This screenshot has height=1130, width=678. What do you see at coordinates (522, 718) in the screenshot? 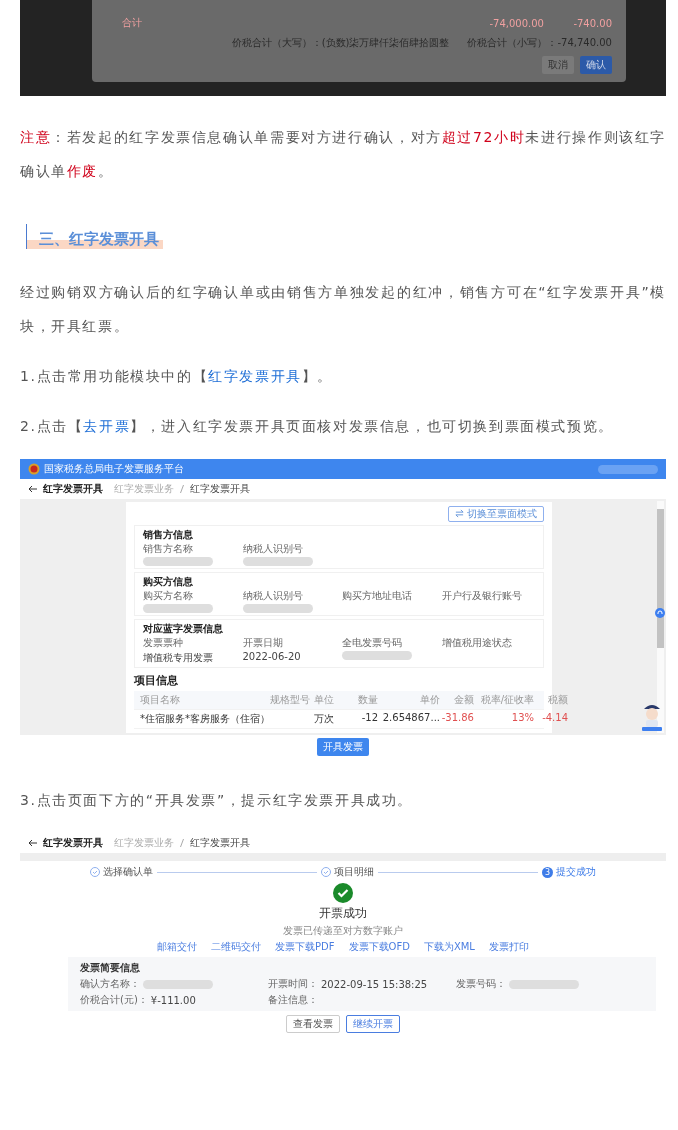
I see `table-cell-text: 13%` at bounding box center [522, 718].